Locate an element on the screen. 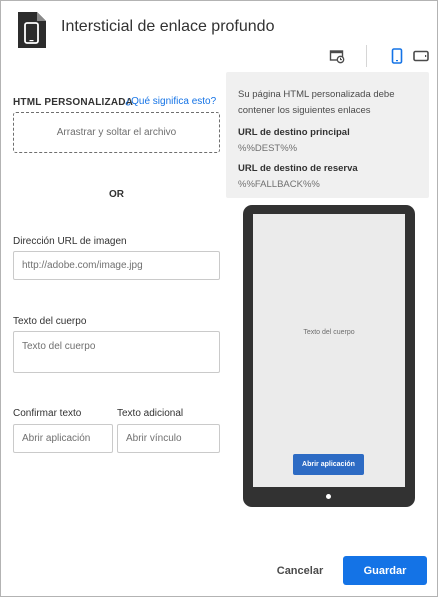  confirm-text-label: Confirmar texto is located at coordinates (47, 413).